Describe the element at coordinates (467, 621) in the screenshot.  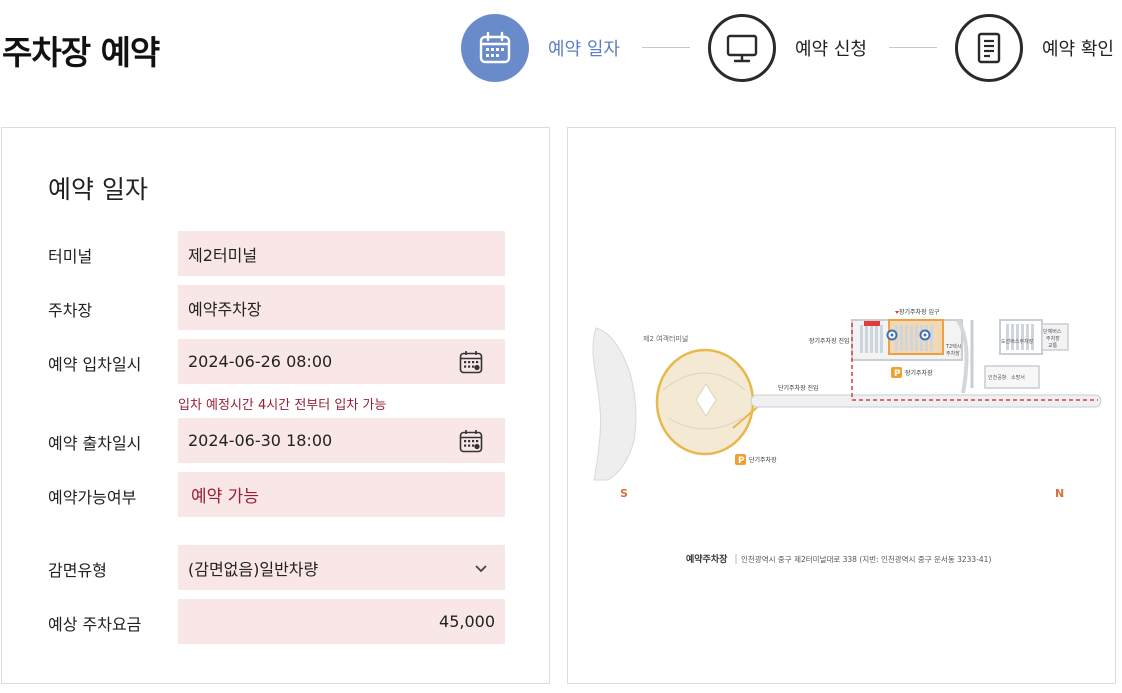
I see `fee-value: 45,000` at that location.